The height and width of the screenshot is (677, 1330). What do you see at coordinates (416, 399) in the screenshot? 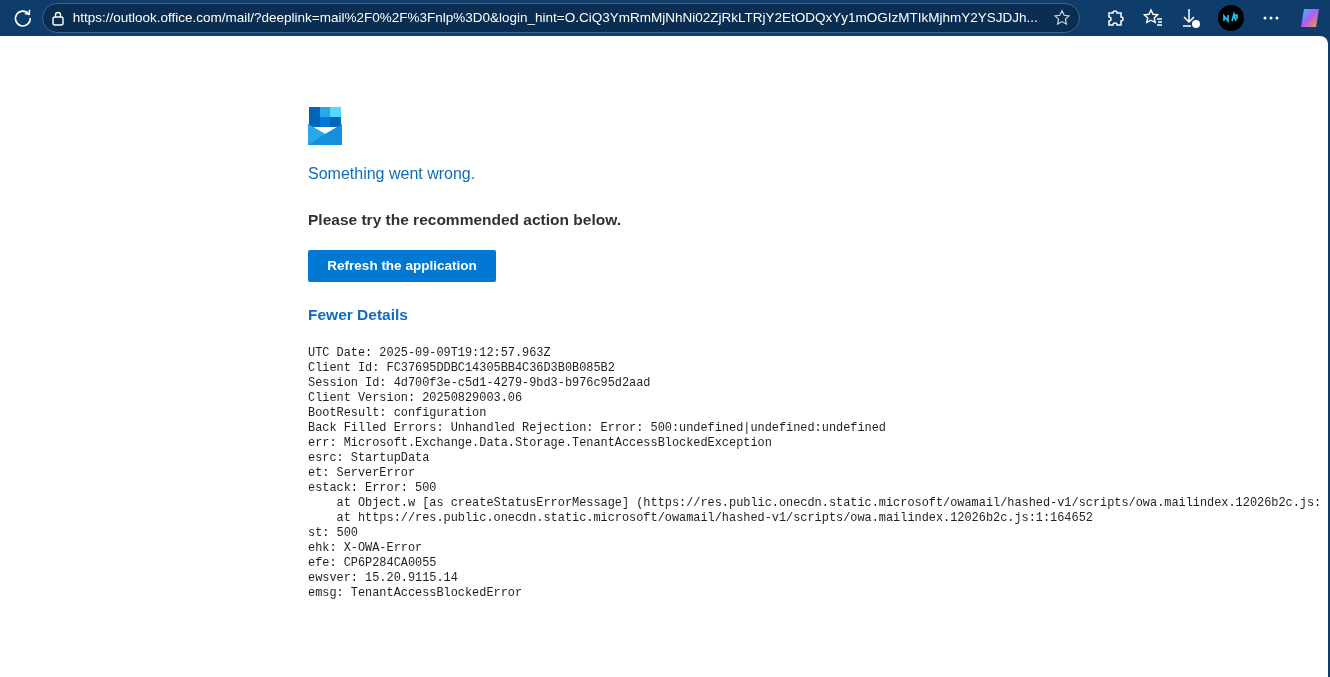
I see `detail-line: Client Version: 20250829003.06` at bounding box center [416, 399].